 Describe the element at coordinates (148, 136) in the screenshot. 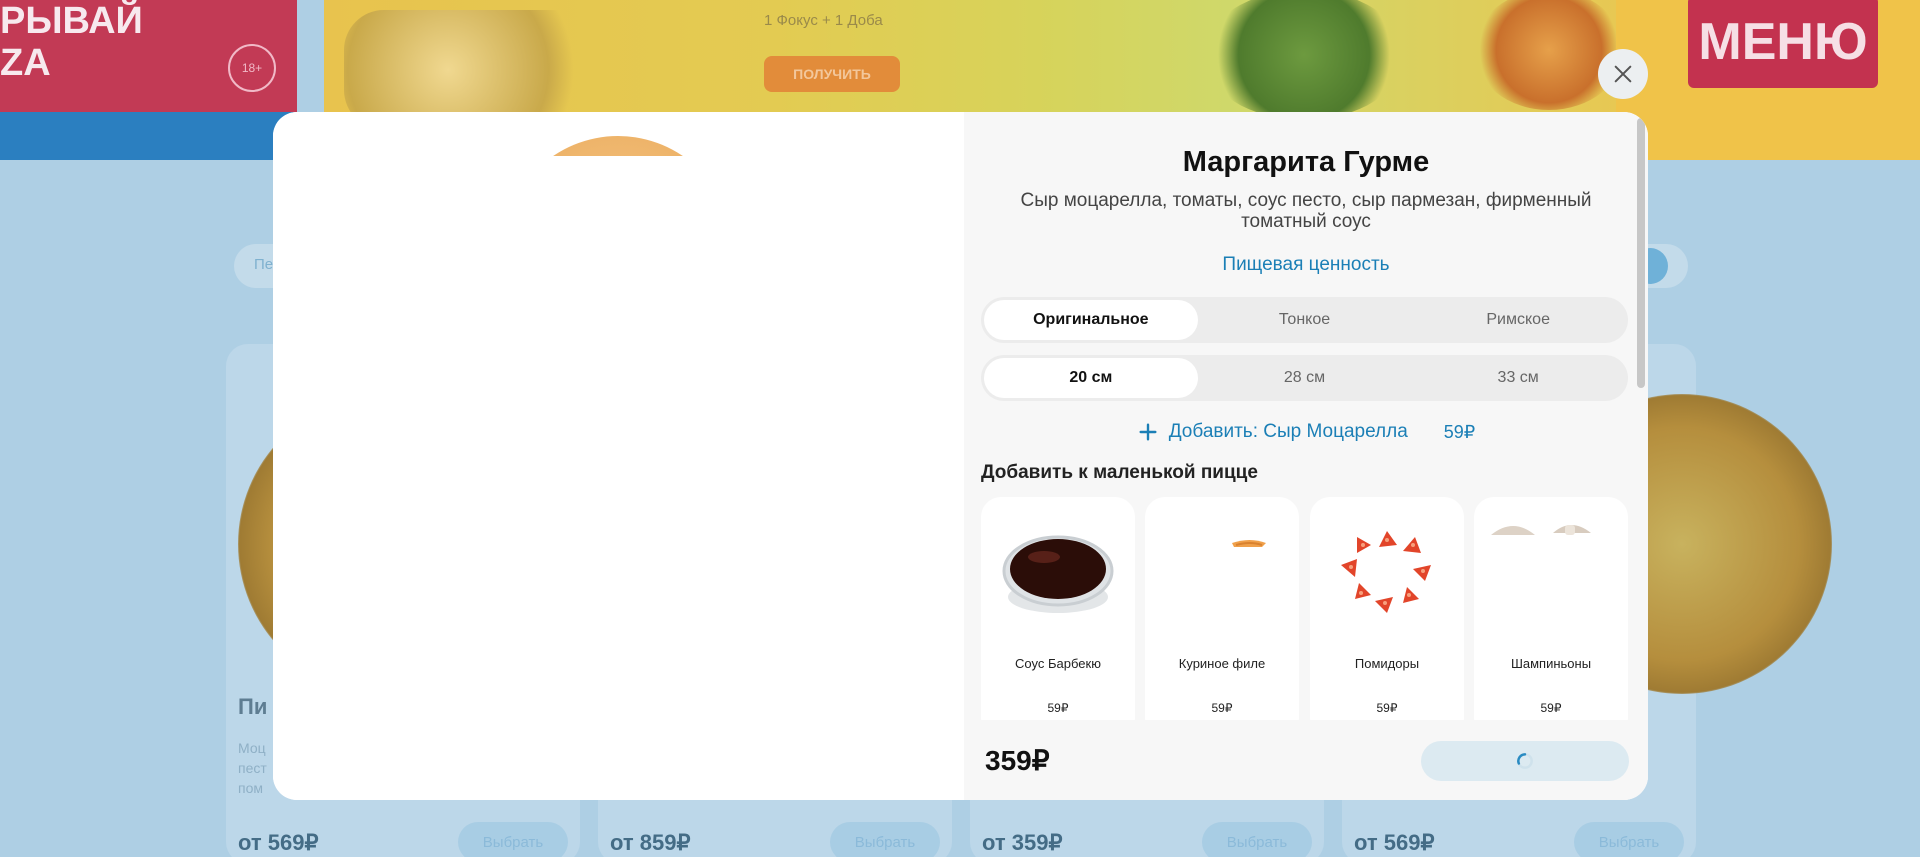

I see `promo-banner-footer` at that location.